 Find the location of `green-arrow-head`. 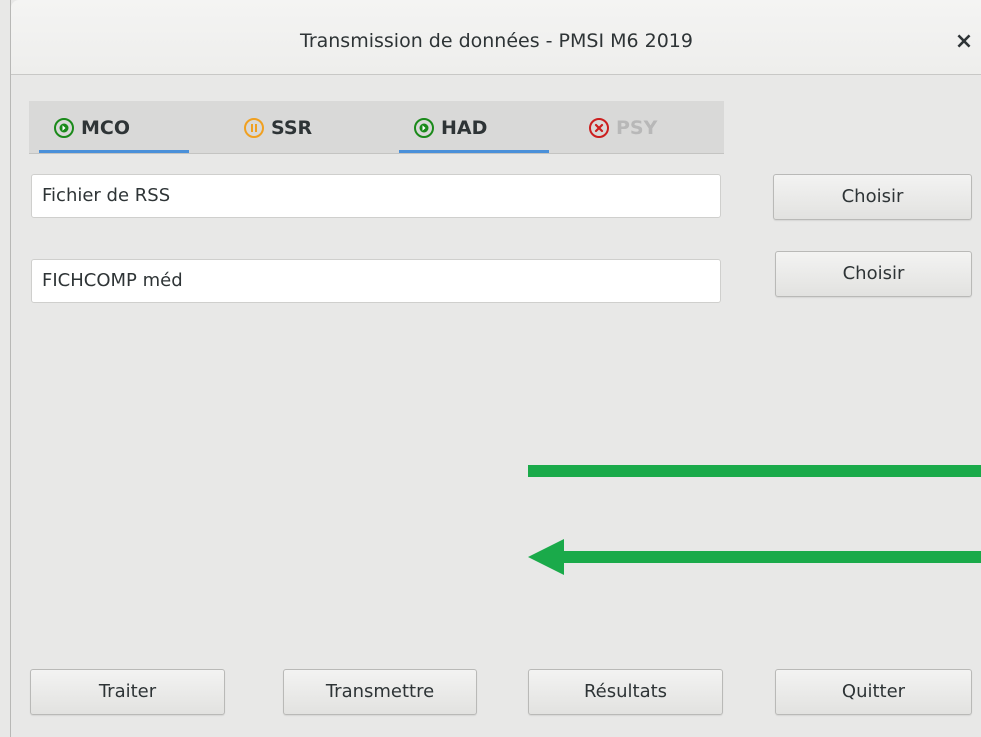

green-arrow-head is located at coordinates (546, 557).